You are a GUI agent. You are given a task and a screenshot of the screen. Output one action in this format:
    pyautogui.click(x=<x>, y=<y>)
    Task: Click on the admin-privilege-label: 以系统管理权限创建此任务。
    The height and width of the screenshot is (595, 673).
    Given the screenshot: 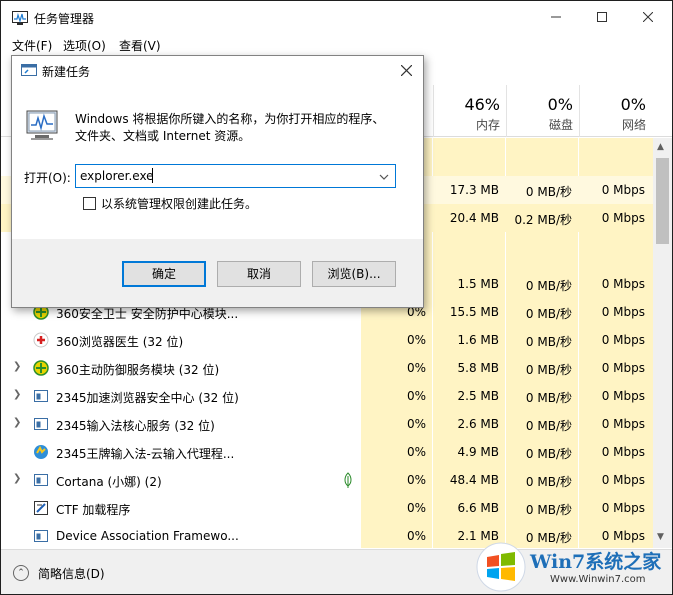 What is the action you would take?
    pyautogui.click(x=179, y=203)
    